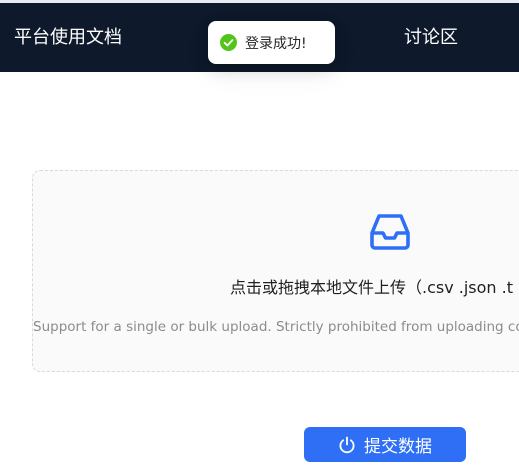 Image resolution: width=519 pixels, height=475 pixels. I want to click on upload-hint-text: 点击或拖拽本地文件上传（.csv .json .t, so click(372, 287).